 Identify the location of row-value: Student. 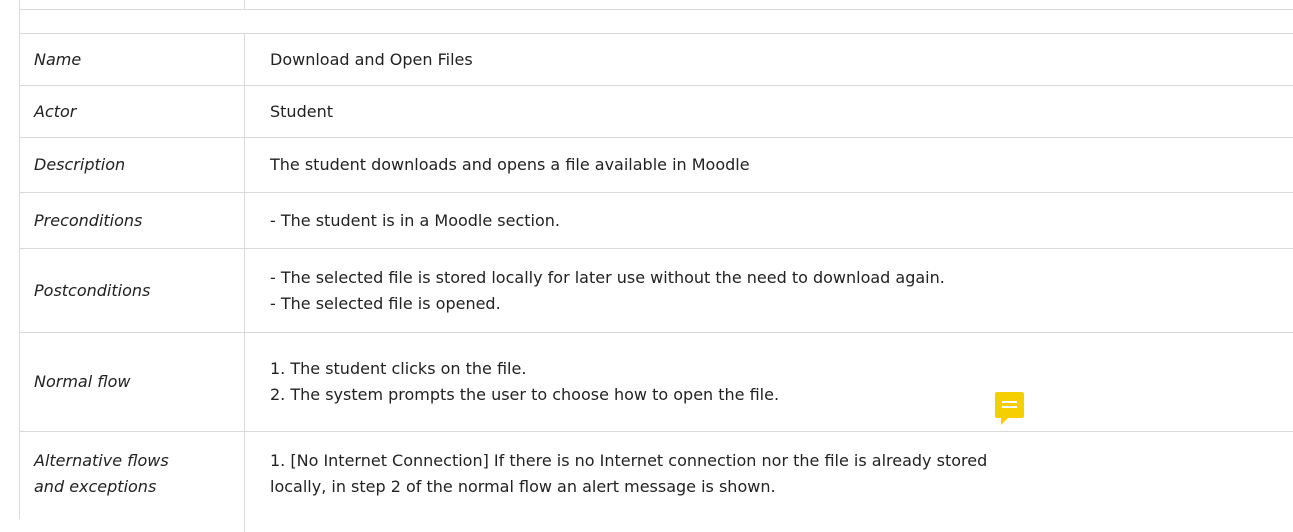
(769, 111).